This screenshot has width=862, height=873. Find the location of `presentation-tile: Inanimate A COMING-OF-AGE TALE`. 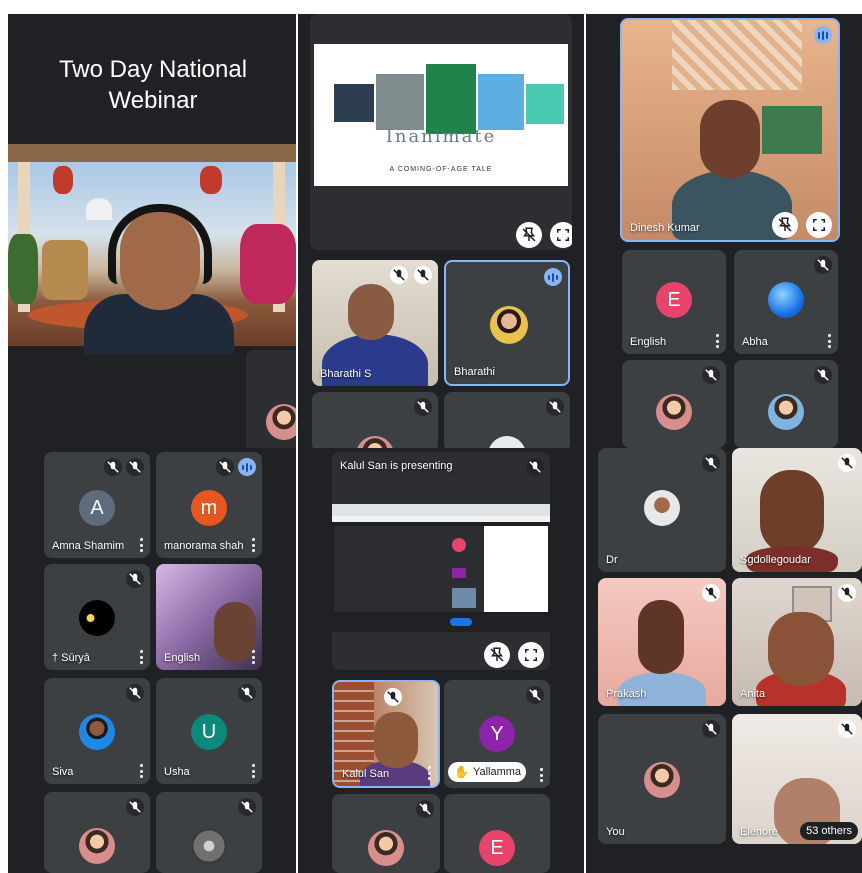

presentation-tile: Inanimate A COMING-OF-AGE TALE is located at coordinates (441, 132).